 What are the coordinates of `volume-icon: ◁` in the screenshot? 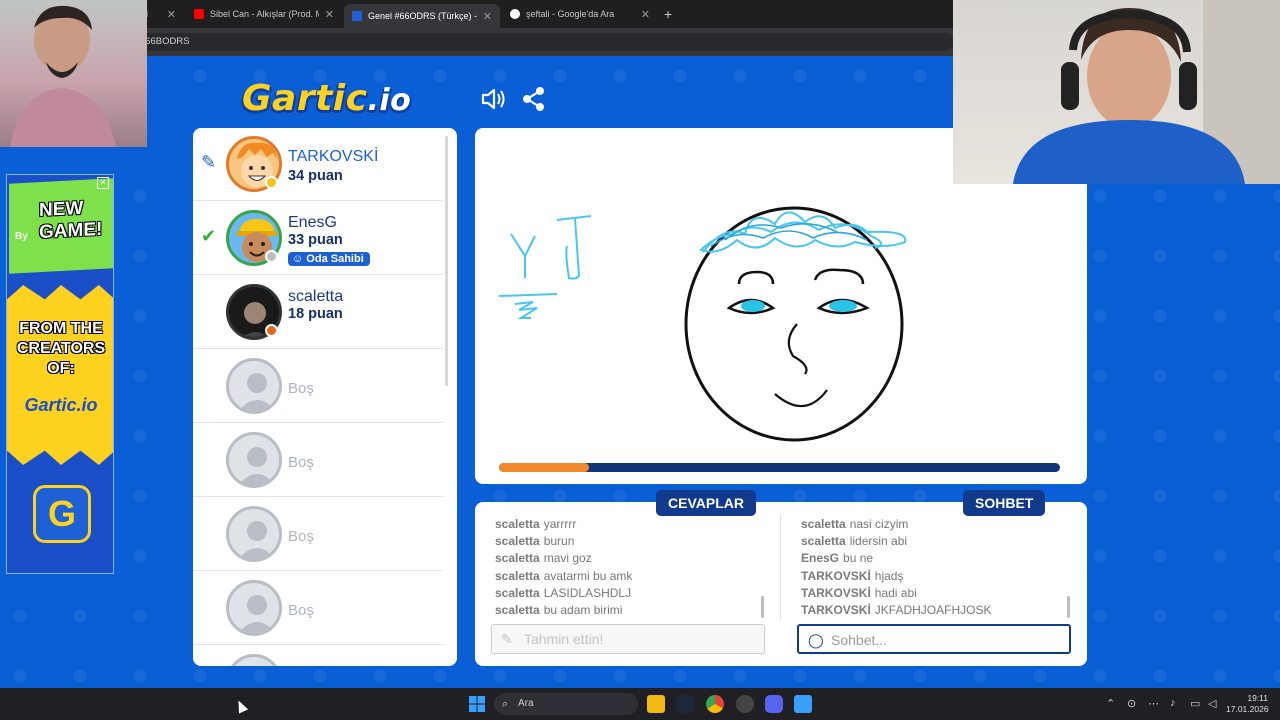 It's located at (1212, 703).